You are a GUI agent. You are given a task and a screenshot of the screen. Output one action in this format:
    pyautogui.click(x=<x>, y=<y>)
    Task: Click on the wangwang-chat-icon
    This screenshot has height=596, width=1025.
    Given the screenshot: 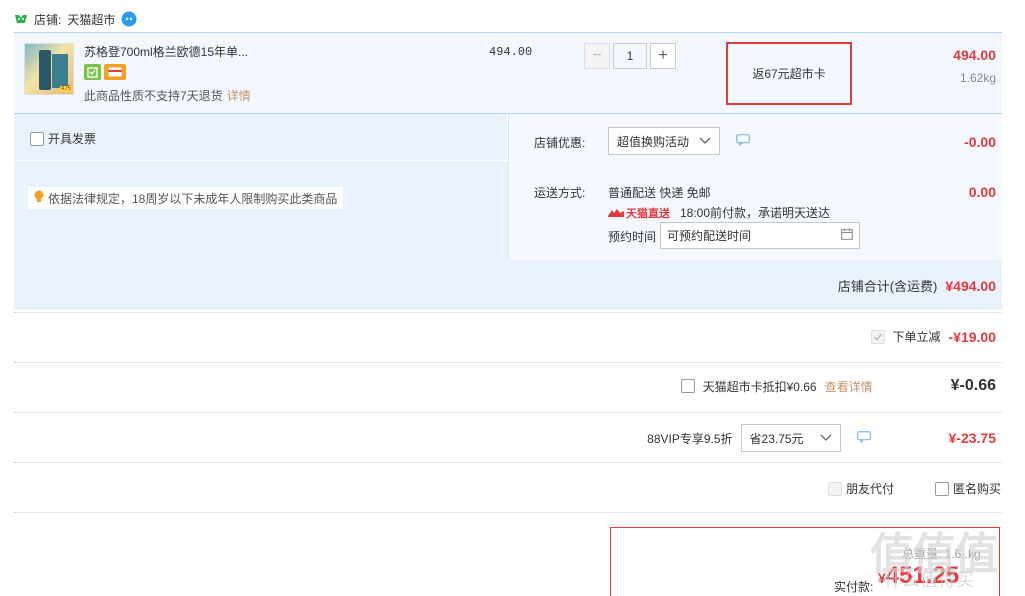 What is the action you would take?
    pyautogui.click(x=129, y=19)
    